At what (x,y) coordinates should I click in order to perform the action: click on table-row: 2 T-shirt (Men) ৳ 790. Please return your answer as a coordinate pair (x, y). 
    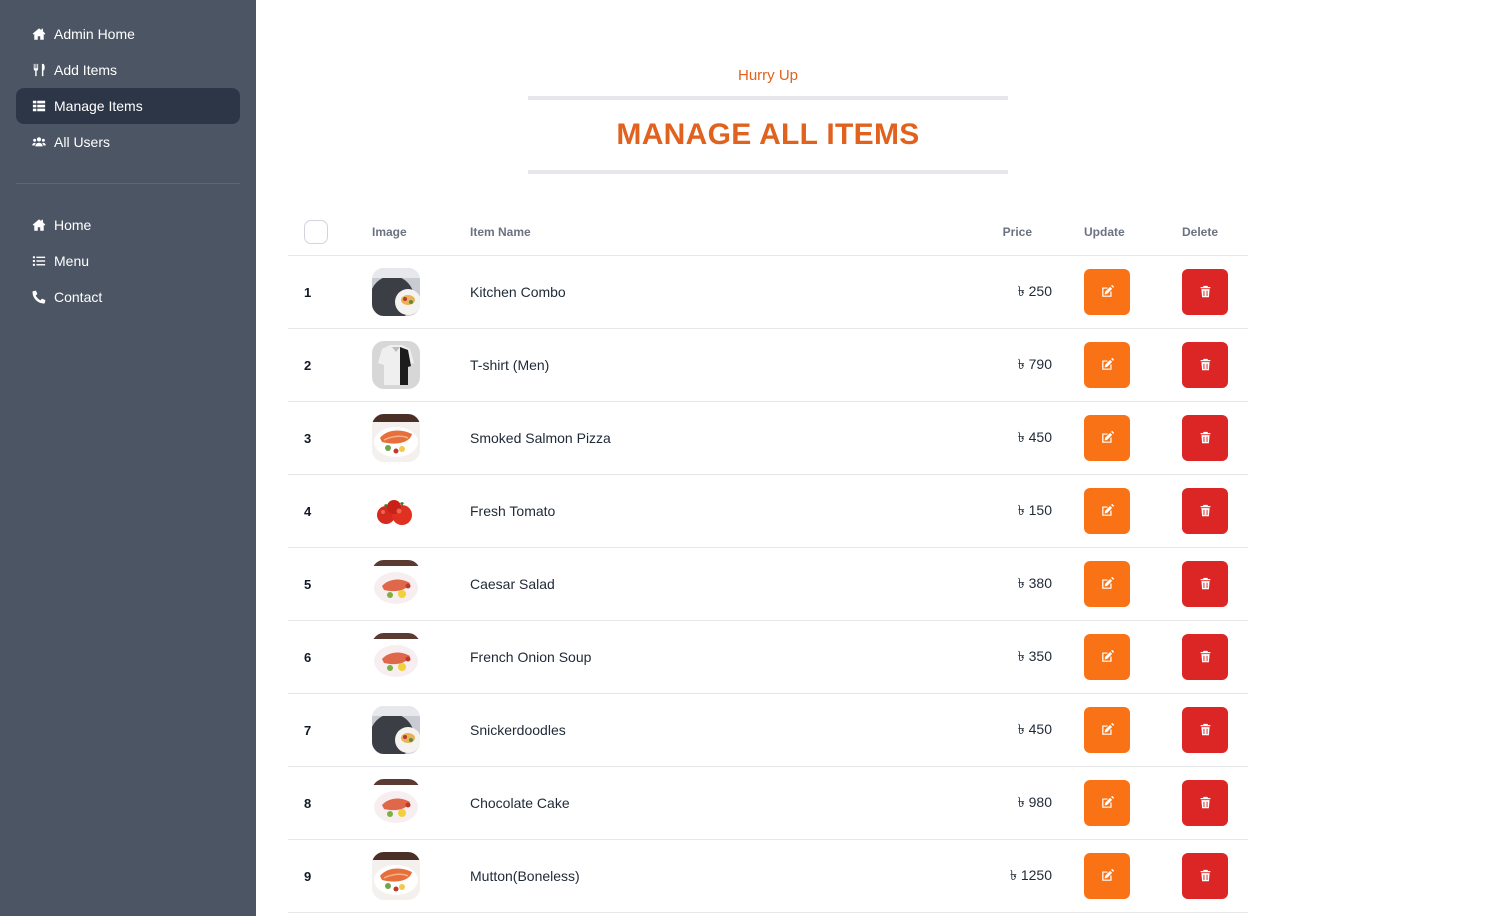
    Looking at the image, I should click on (768, 365).